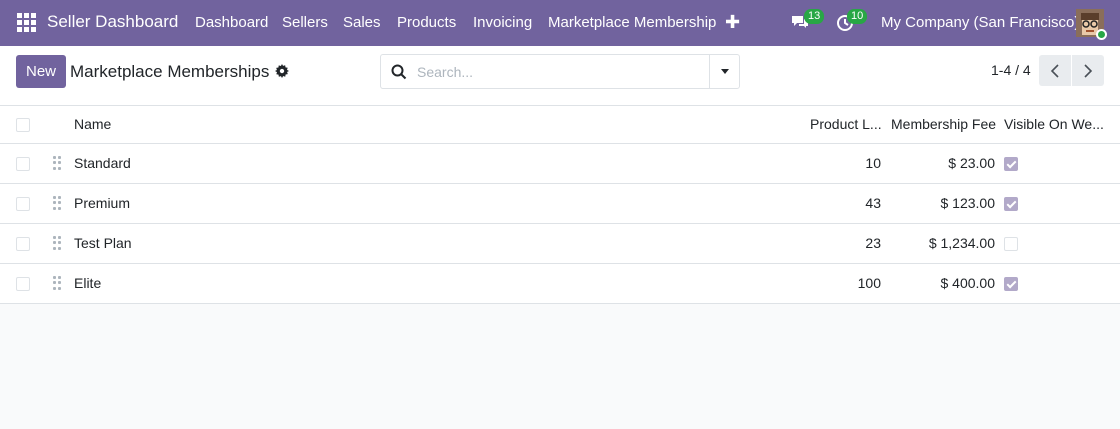 The width and height of the screenshot is (1120, 429). Describe the element at coordinates (103, 243) in the screenshot. I see `row-name: Test Plan` at that location.